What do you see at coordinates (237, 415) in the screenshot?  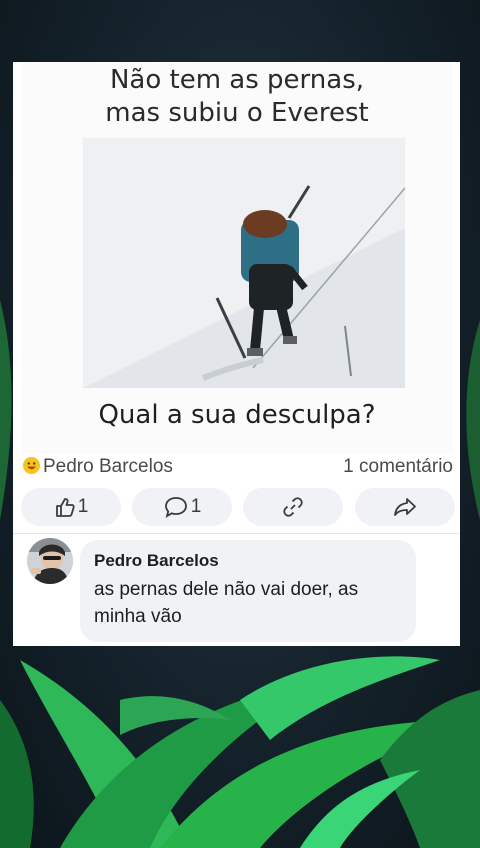 I see `meme-bottom-text: Qual a sua desculpa?` at bounding box center [237, 415].